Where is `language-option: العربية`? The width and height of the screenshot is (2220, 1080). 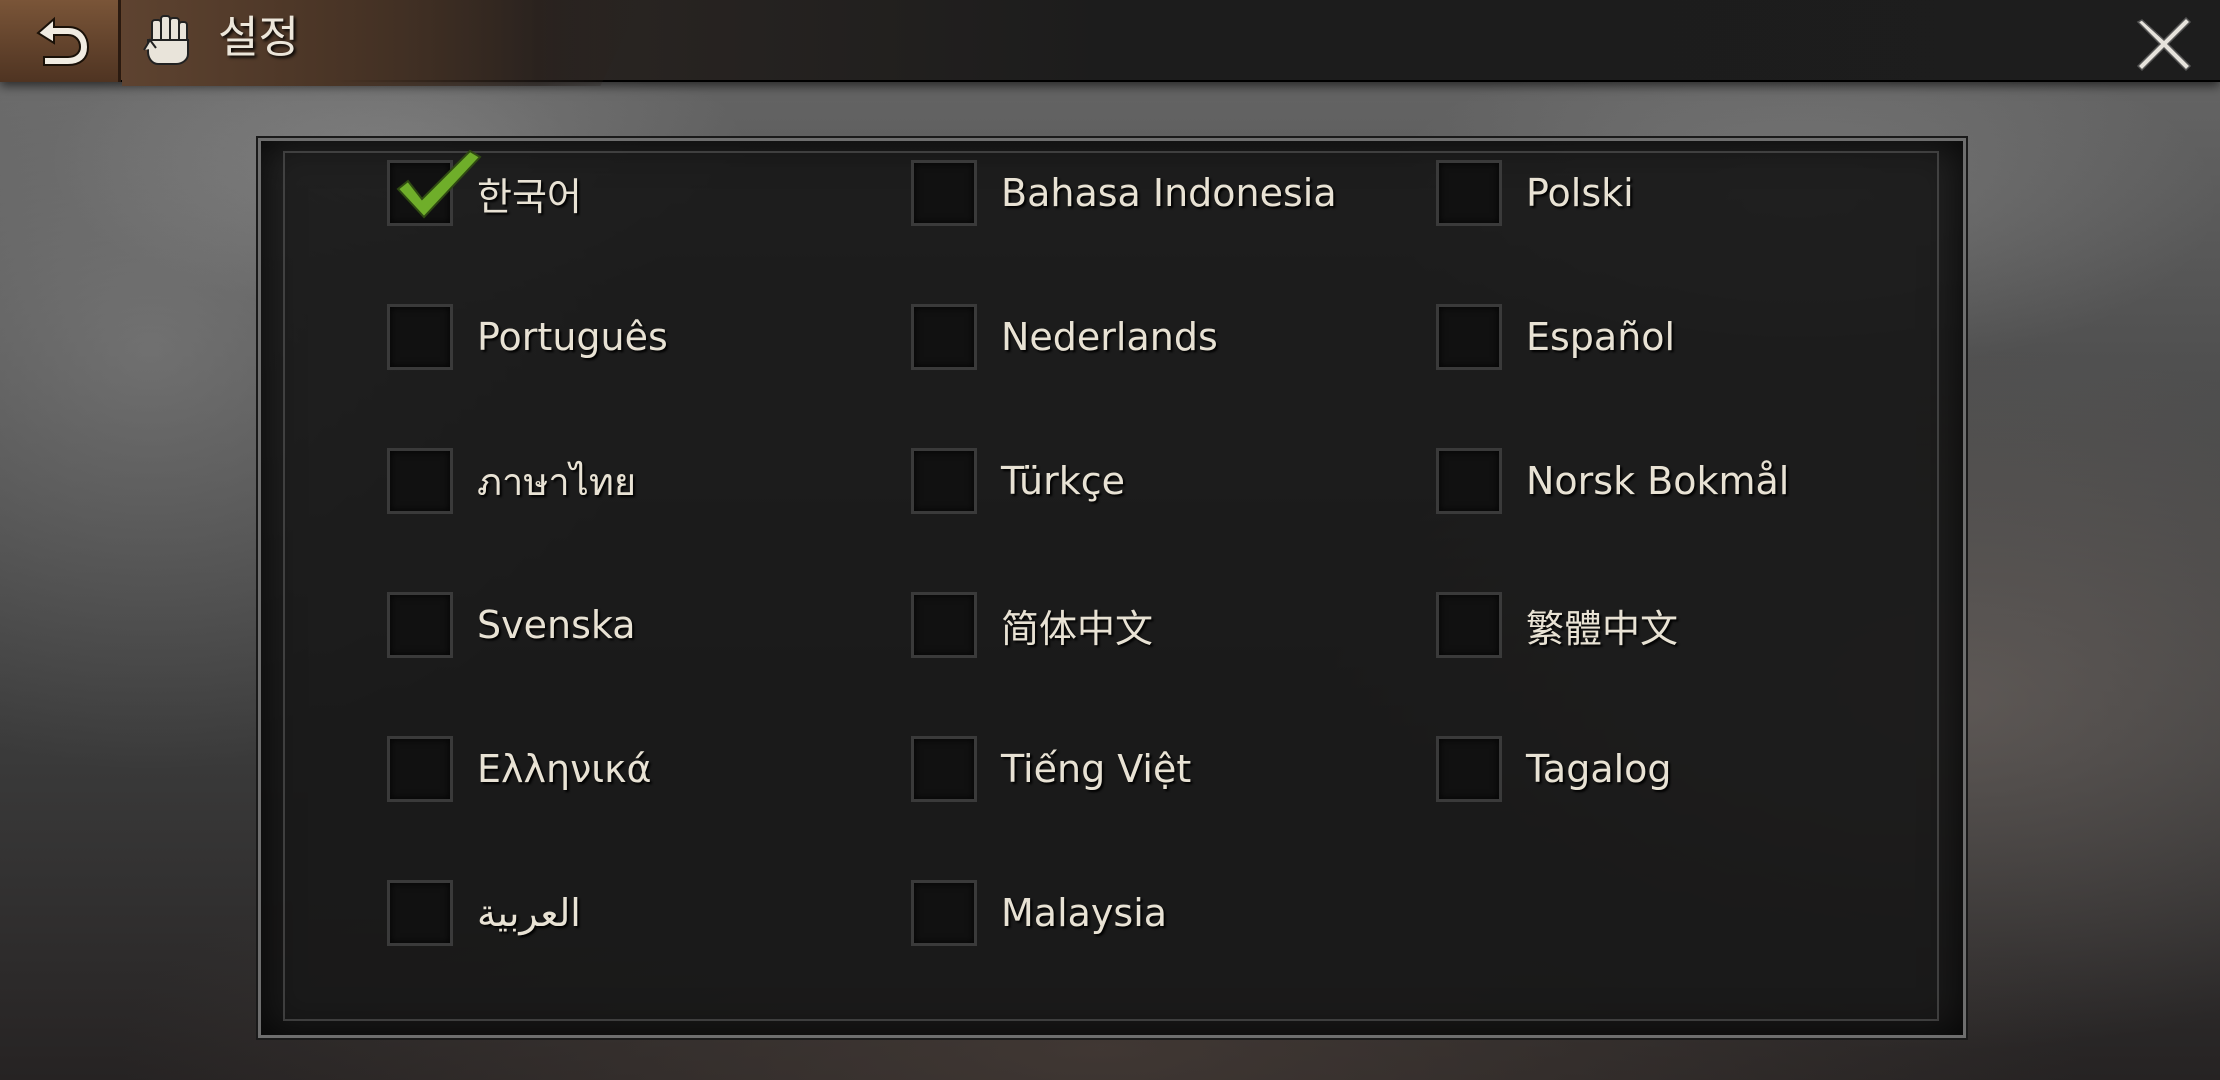
language-option: العربية is located at coordinates (484, 913).